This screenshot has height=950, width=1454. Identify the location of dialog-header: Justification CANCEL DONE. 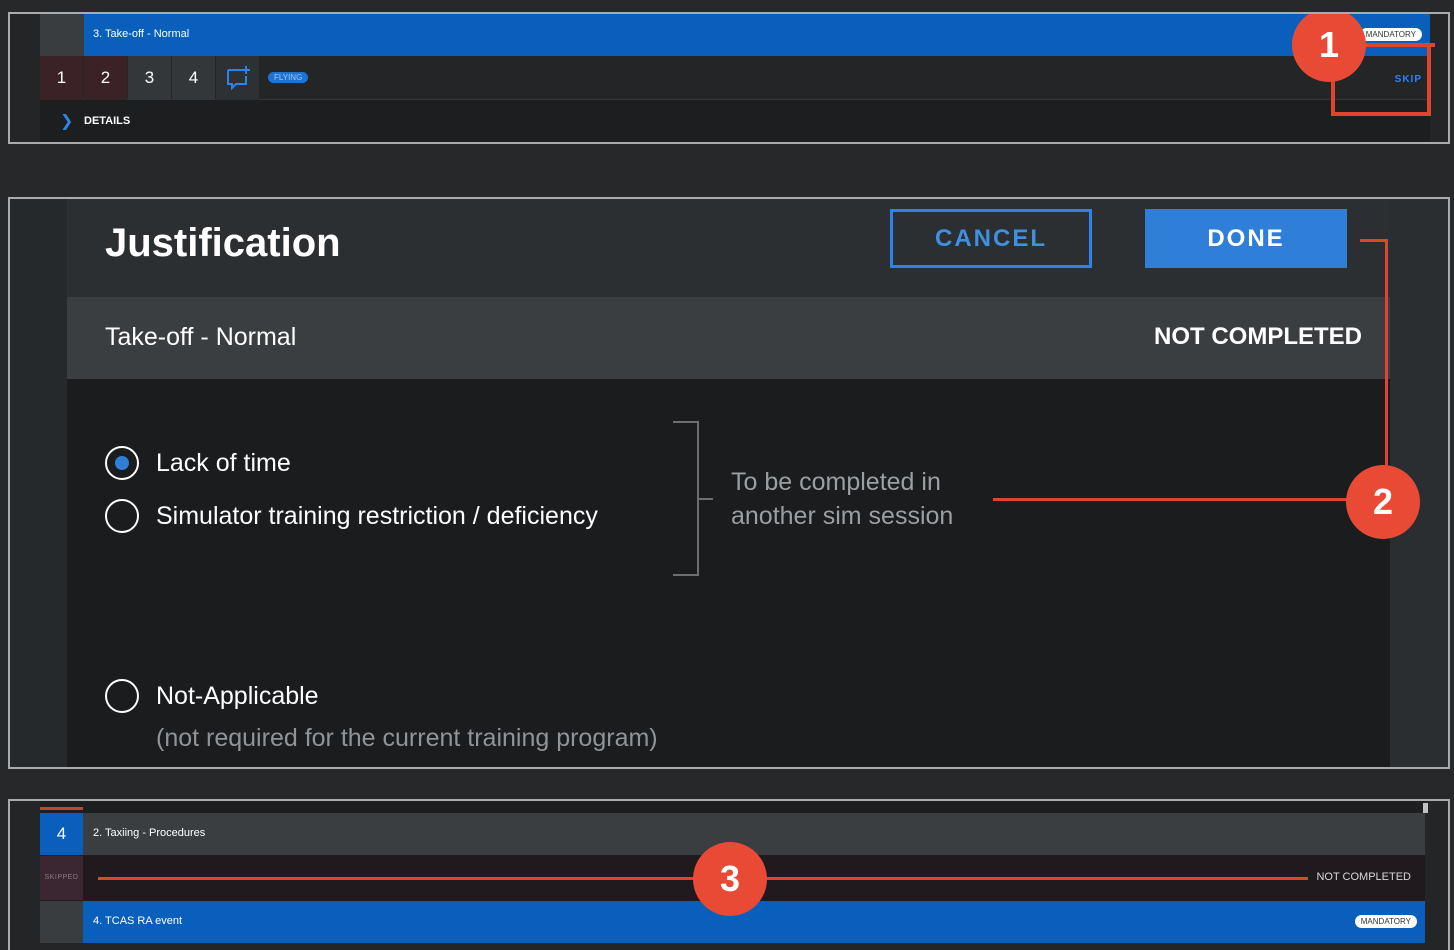
(728, 248).